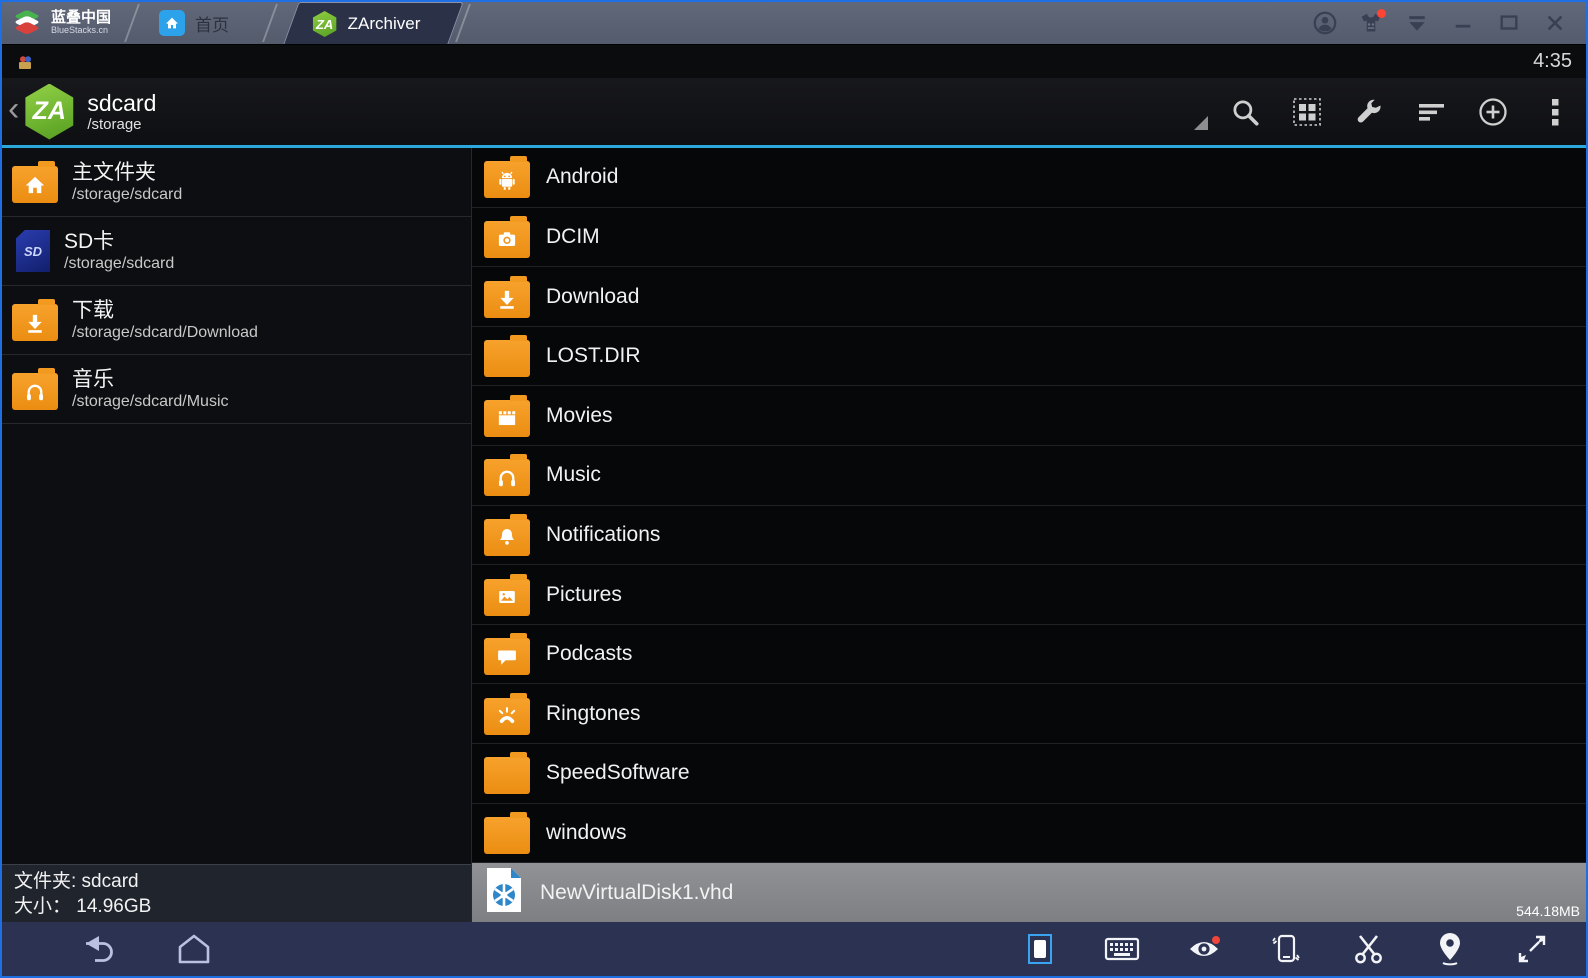 This screenshot has width=1588, height=978. Describe the element at coordinates (1417, 23) in the screenshot. I see `dropdown-icon` at that location.